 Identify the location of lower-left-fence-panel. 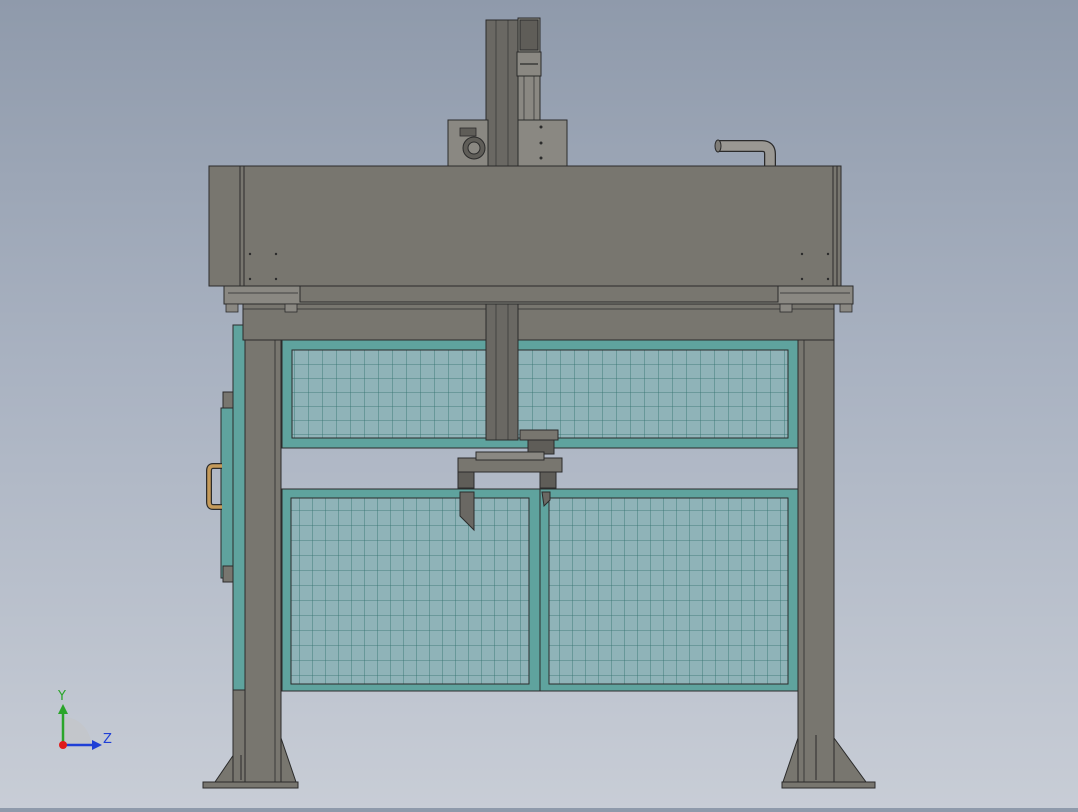
(411, 590).